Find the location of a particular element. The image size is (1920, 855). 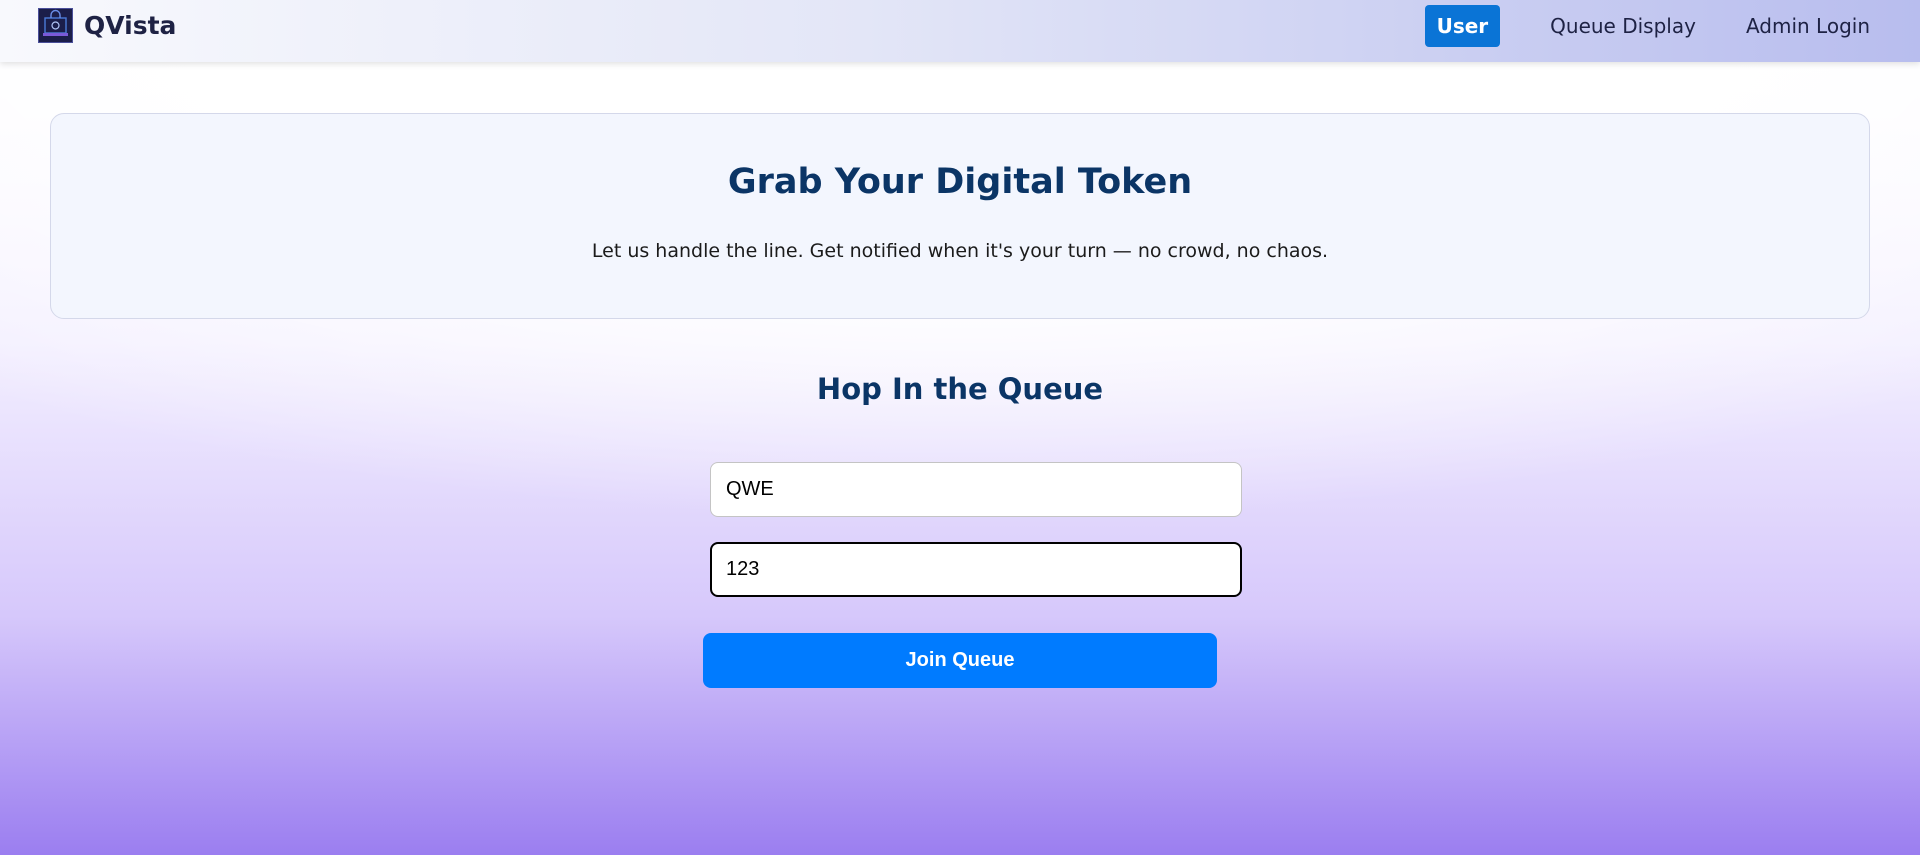

brand-name: QVista is located at coordinates (130, 25).